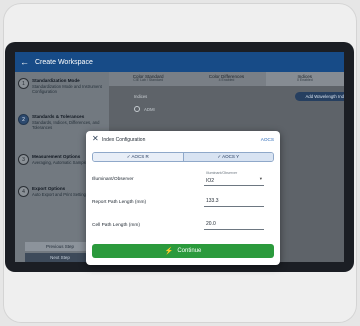 Image resolution: width=360 pixels, height=326 pixels. I want to click on indices-section-label: Indices, so click(141, 96).